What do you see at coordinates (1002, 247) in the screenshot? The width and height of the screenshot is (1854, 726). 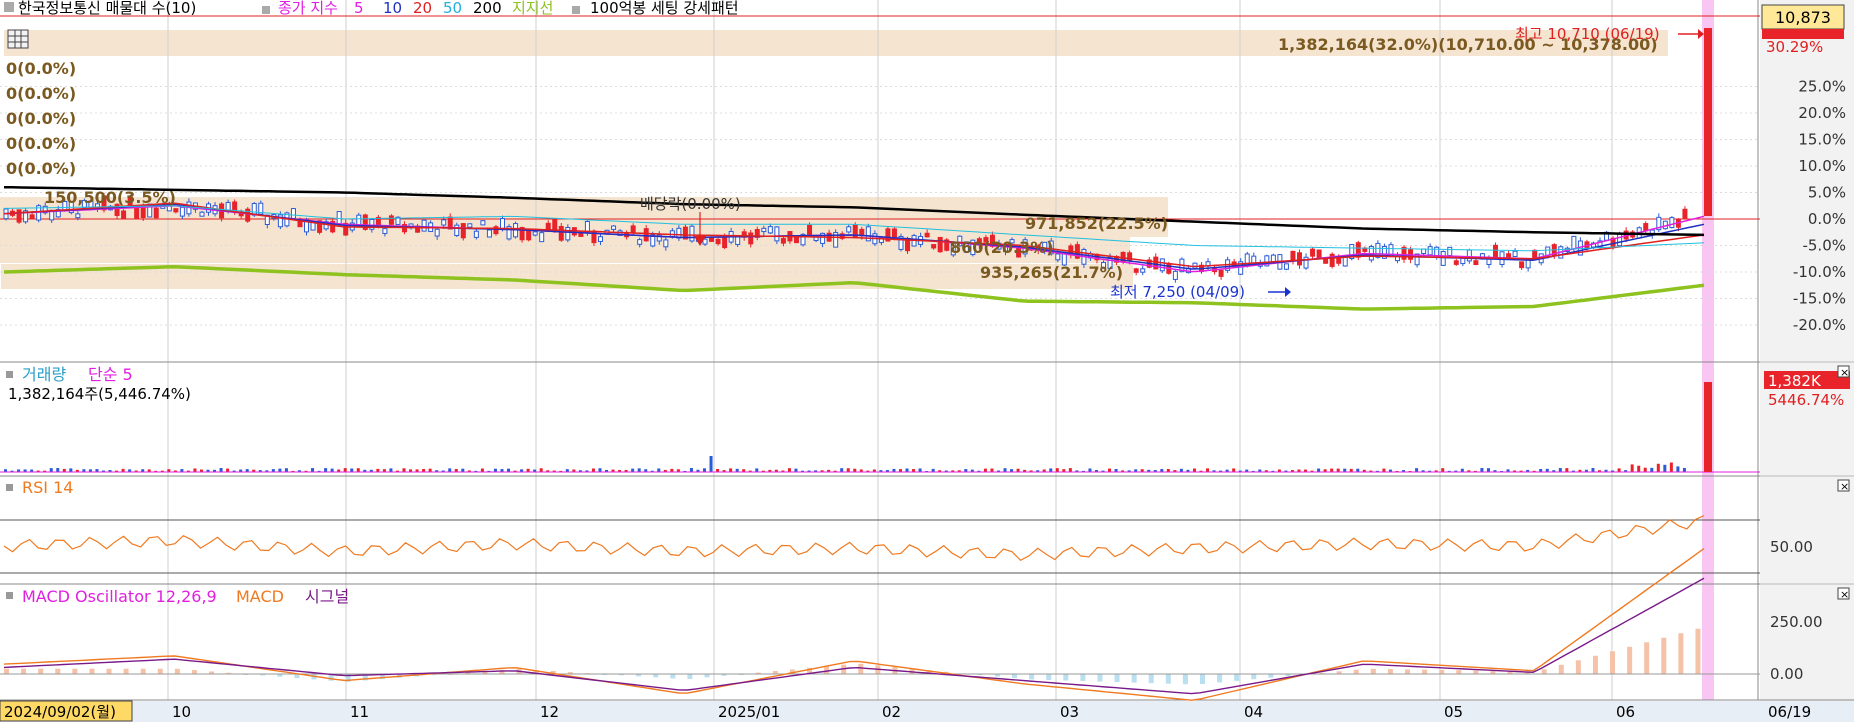 I see `zone-annotation: 860(20.3%)` at bounding box center [1002, 247].